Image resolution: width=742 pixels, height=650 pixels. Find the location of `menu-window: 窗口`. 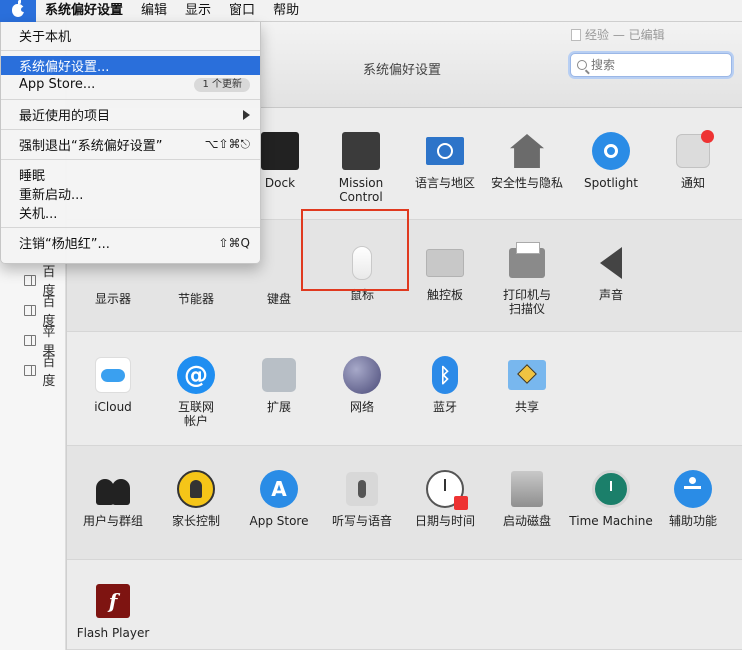

menu-window: 窗口 is located at coordinates (242, 11).